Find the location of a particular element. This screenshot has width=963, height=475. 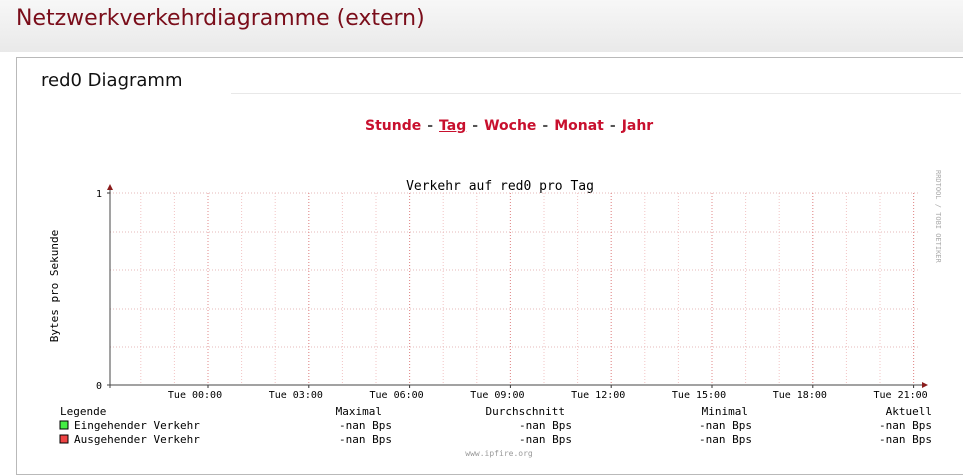

x-tick-label: Tue 12:00 is located at coordinates (598, 395).